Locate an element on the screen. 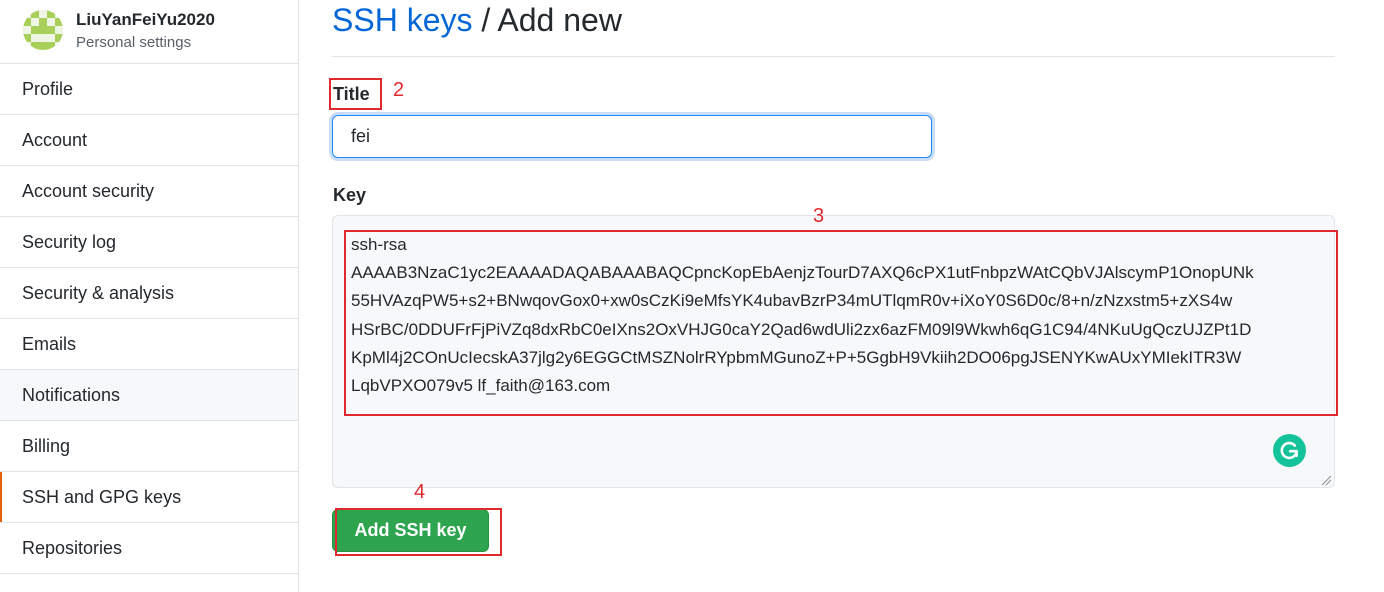 The width and height of the screenshot is (1384, 592). grammarly-g-icon is located at coordinates (1289, 450).